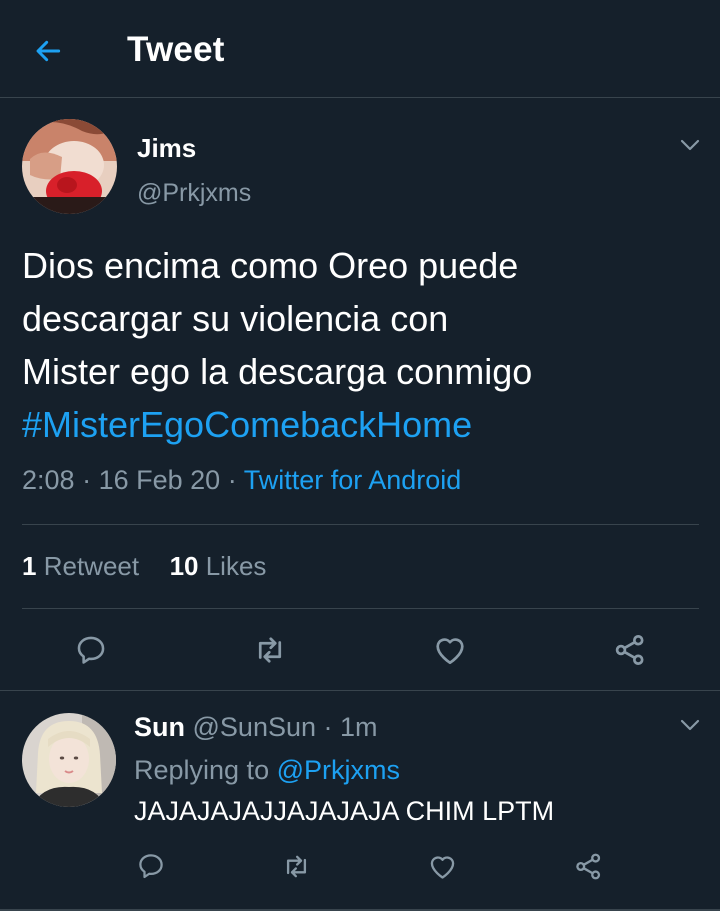  What do you see at coordinates (362, 424) in the screenshot?
I see `hashtag-link: #MisterEgoComebackHome` at bounding box center [362, 424].